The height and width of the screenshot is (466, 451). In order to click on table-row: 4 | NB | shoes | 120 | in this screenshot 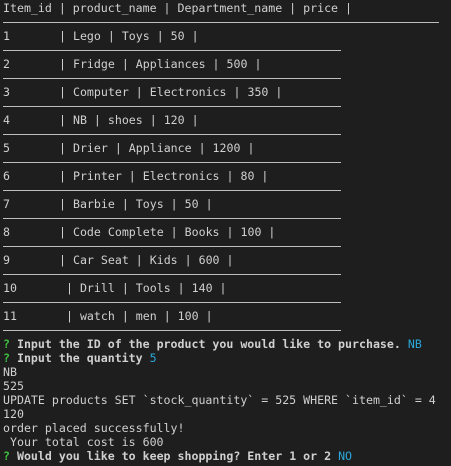, I will do `click(225, 120)`.